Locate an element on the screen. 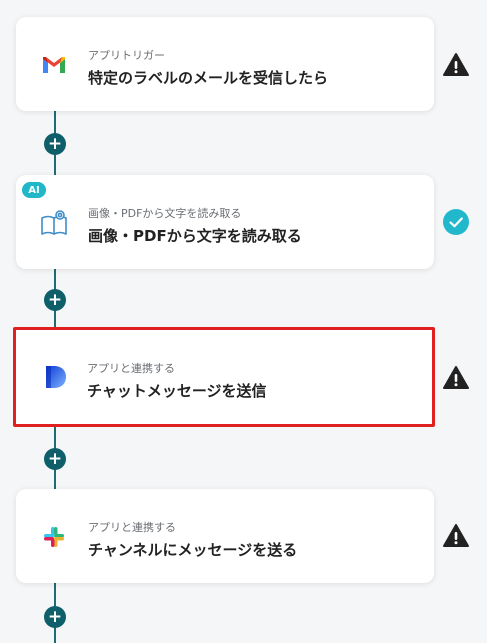 This screenshot has height=643, width=487. gmail-icon is located at coordinates (54, 65).